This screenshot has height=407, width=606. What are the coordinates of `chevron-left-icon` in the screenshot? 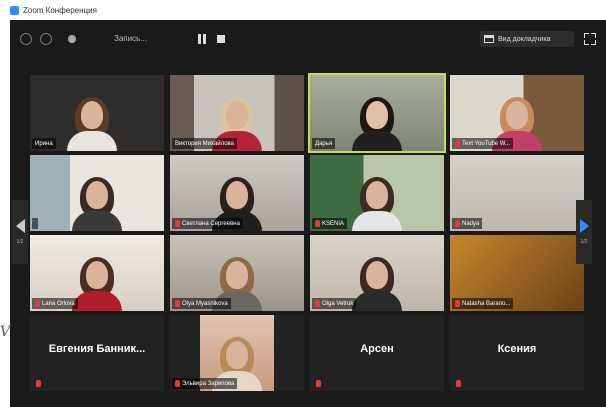 It's located at (20, 226).